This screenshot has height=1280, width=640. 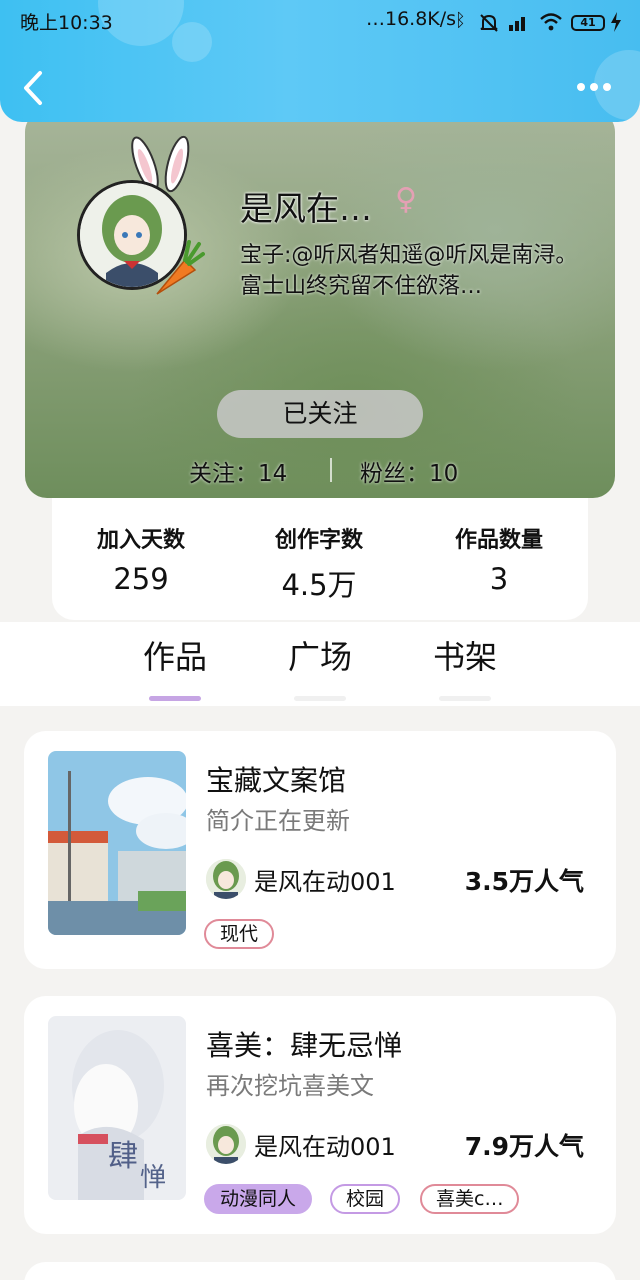 What do you see at coordinates (320, 469) in the screenshot?
I see `follow-counts: 关注：14 粉丝：10` at bounding box center [320, 469].